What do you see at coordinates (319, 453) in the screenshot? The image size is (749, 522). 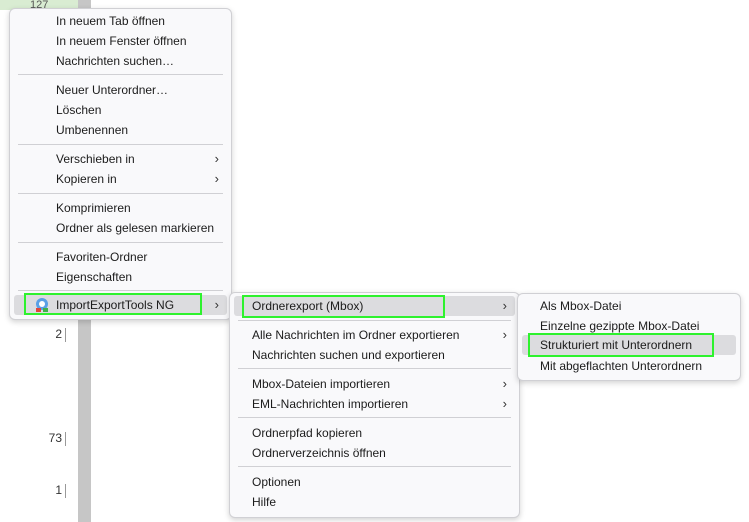 I see `menu-item-label: Ordnerverzeichnis öffnen` at bounding box center [319, 453].